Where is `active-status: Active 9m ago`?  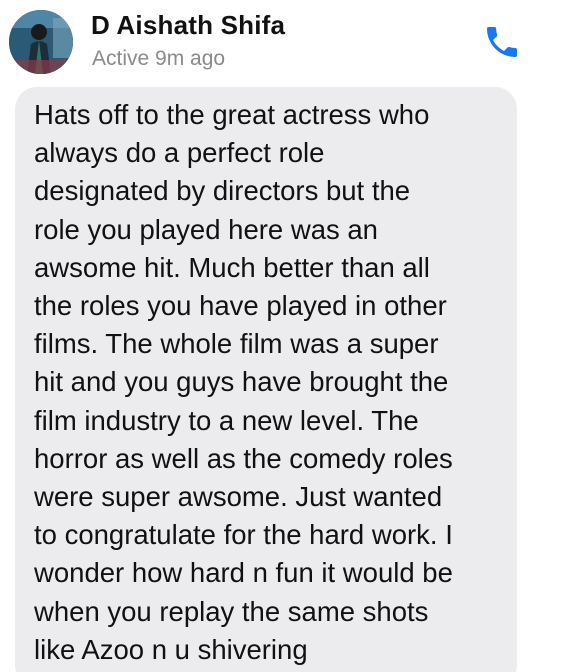
active-status: Active 9m ago is located at coordinates (159, 58).